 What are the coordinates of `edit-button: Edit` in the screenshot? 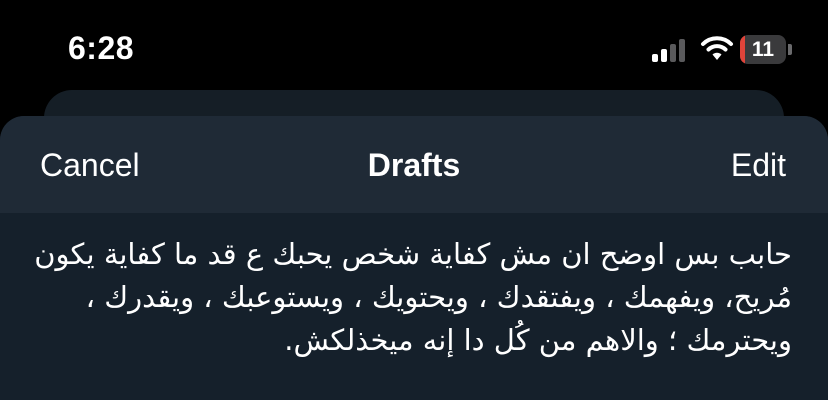 It's located at (758, 165).